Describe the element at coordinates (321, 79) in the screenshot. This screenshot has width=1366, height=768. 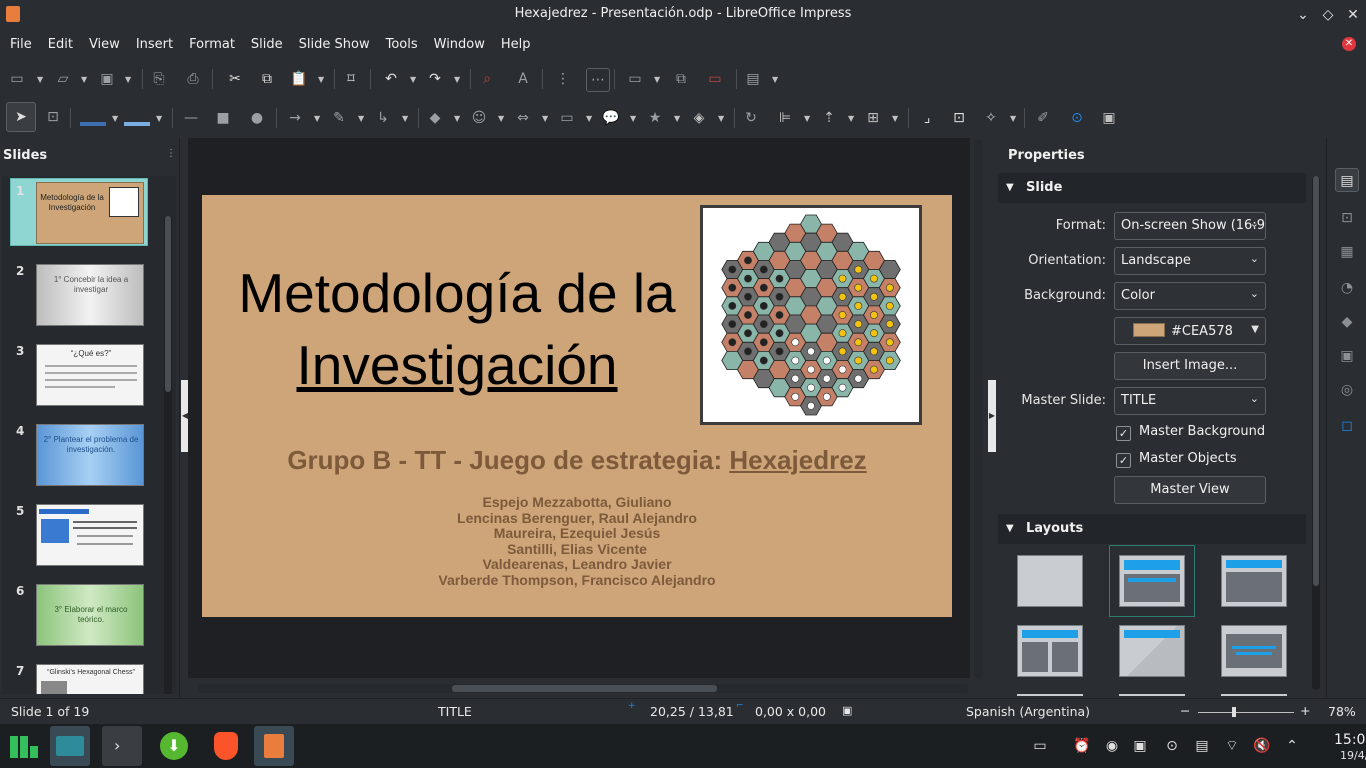
I see `paste-dropdown-icon: ▼` at that location.